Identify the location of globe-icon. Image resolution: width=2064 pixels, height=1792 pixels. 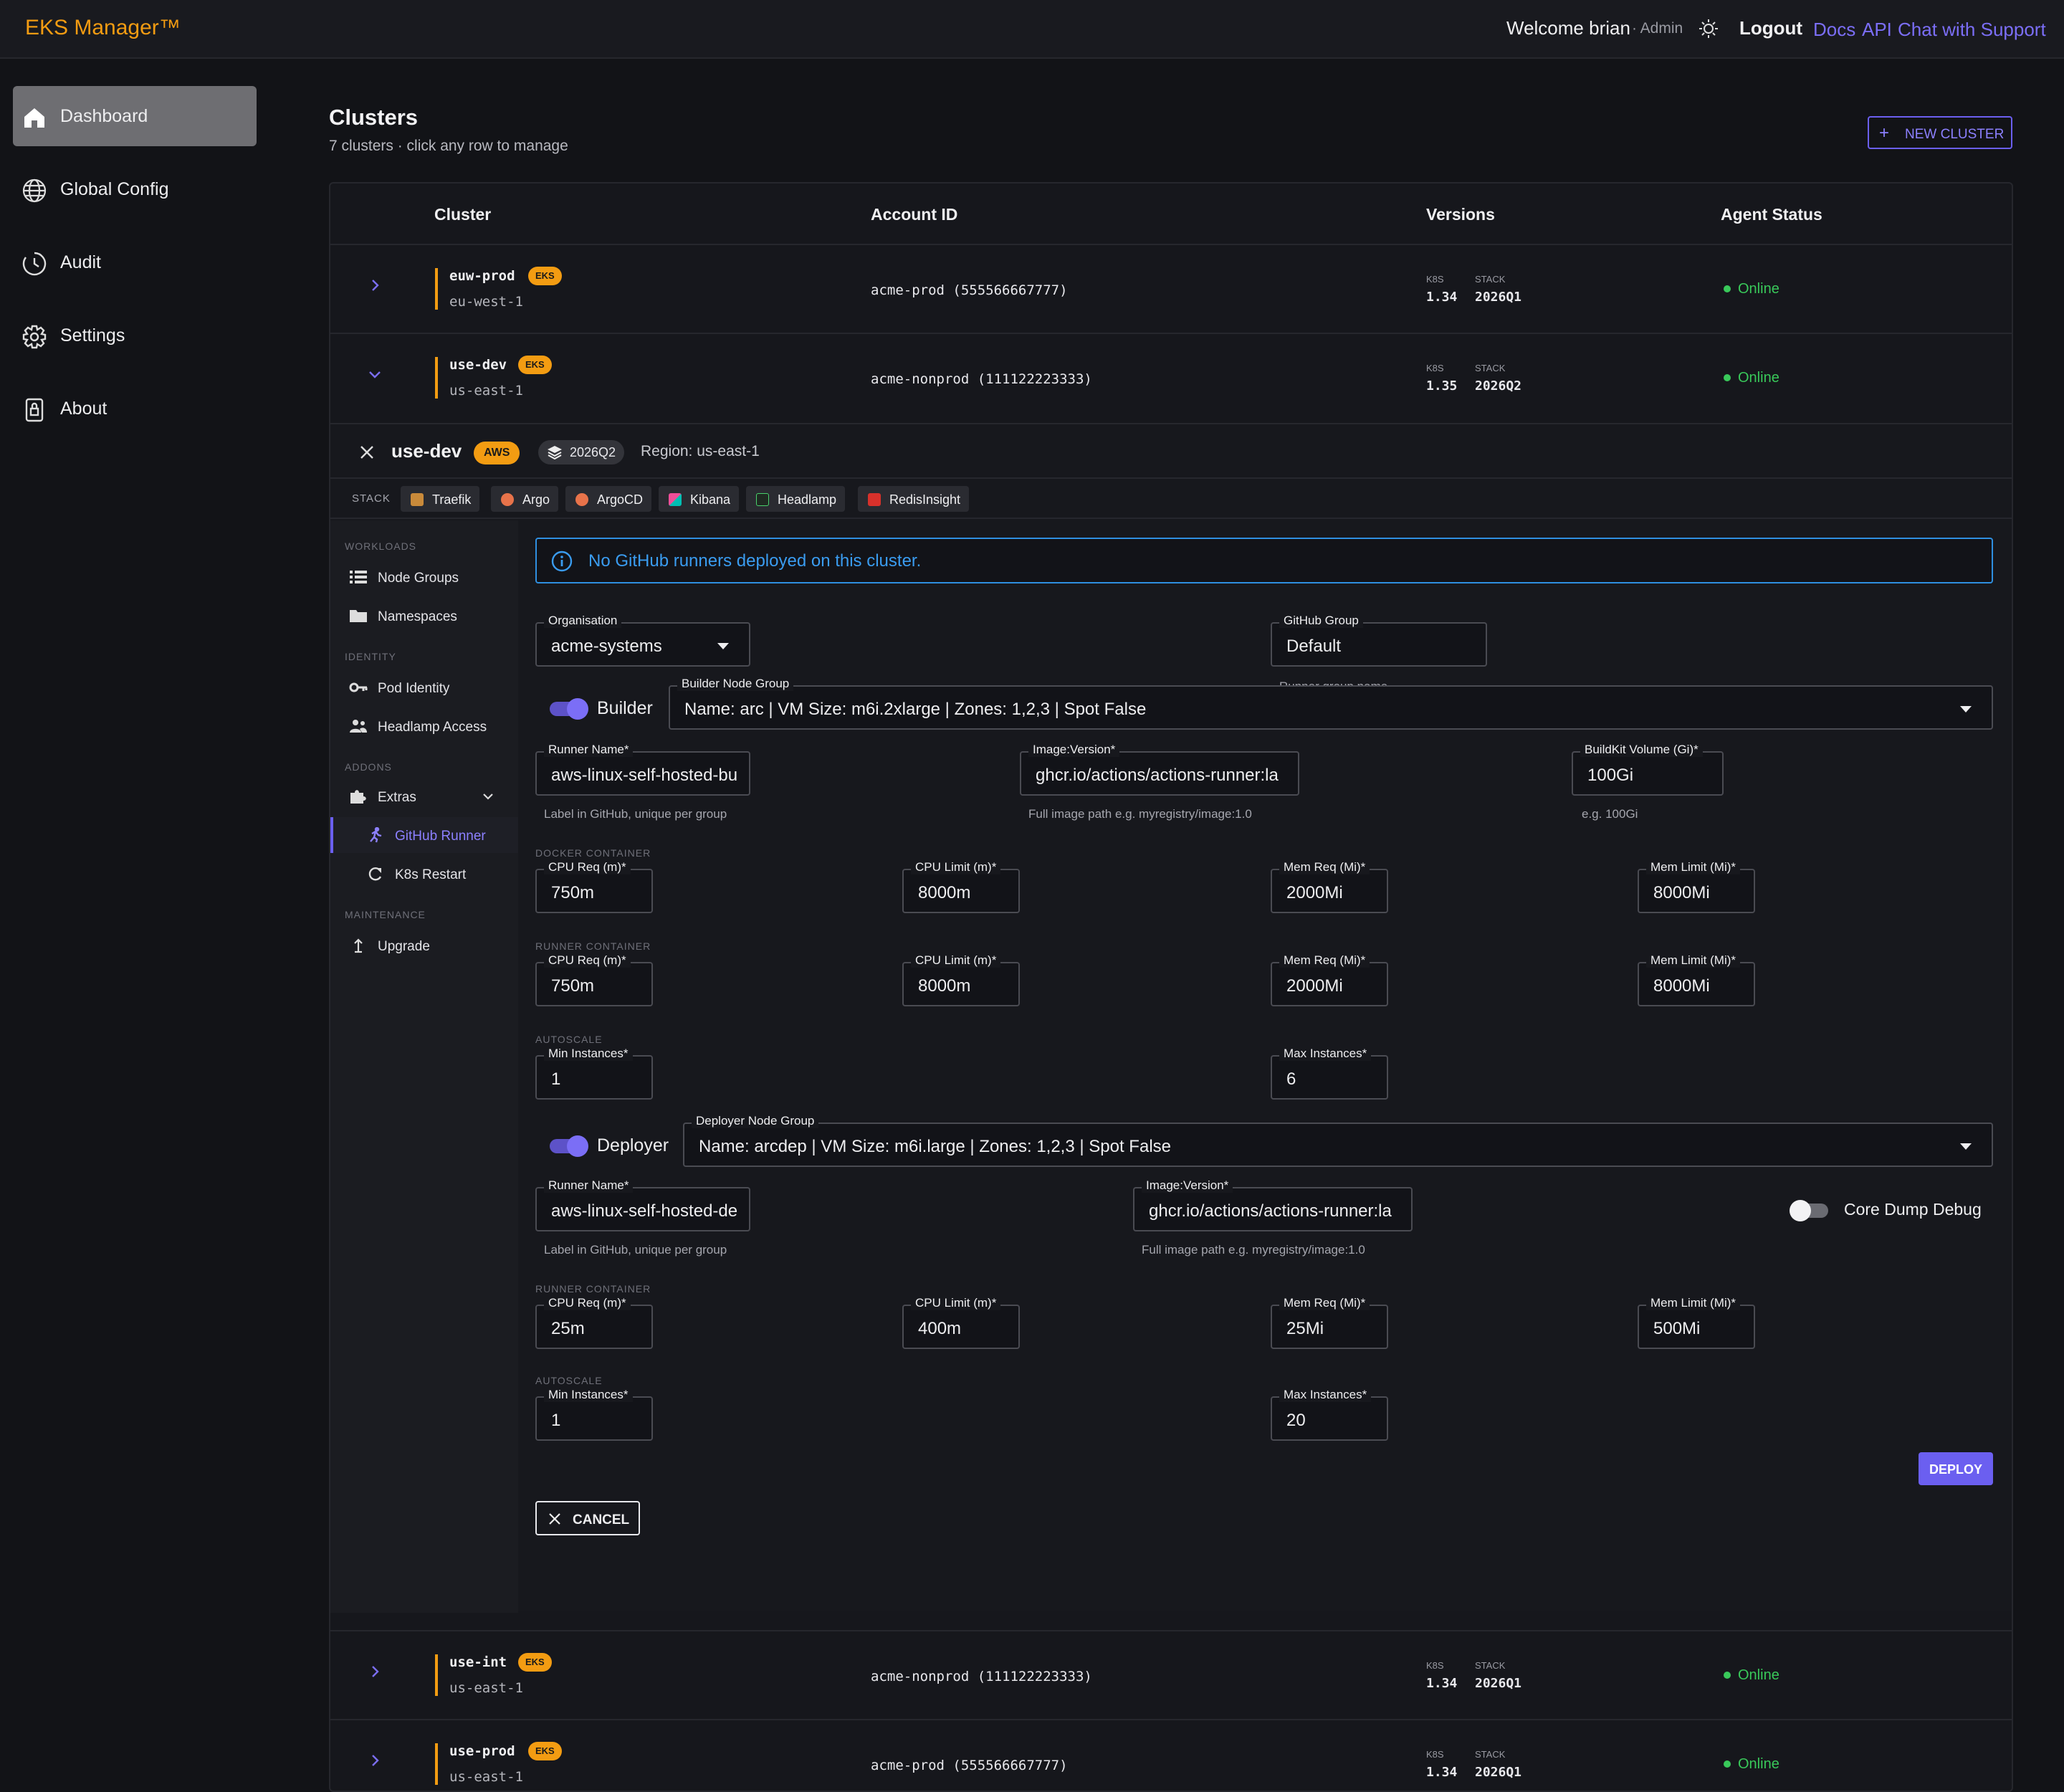
(34, 190).